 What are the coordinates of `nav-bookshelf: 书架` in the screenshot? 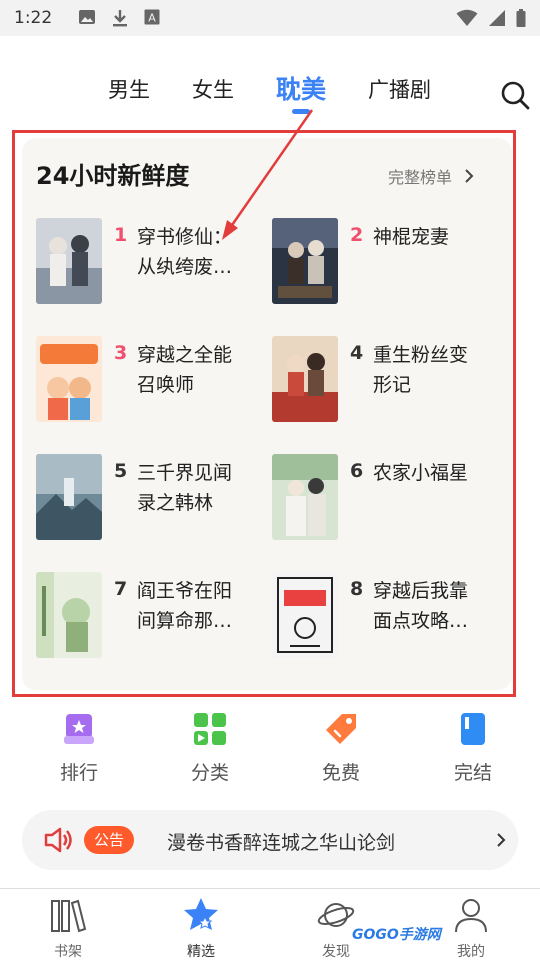 It's located at (68, 927).